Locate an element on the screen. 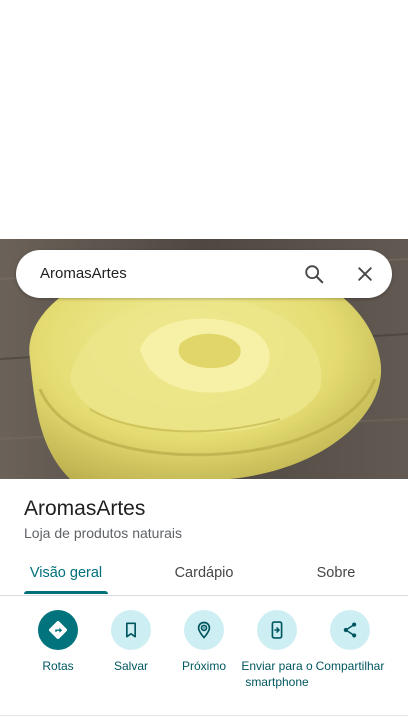 This screenshot has width=408, height=718. bottom-divider is located at coordinates (204, 715).